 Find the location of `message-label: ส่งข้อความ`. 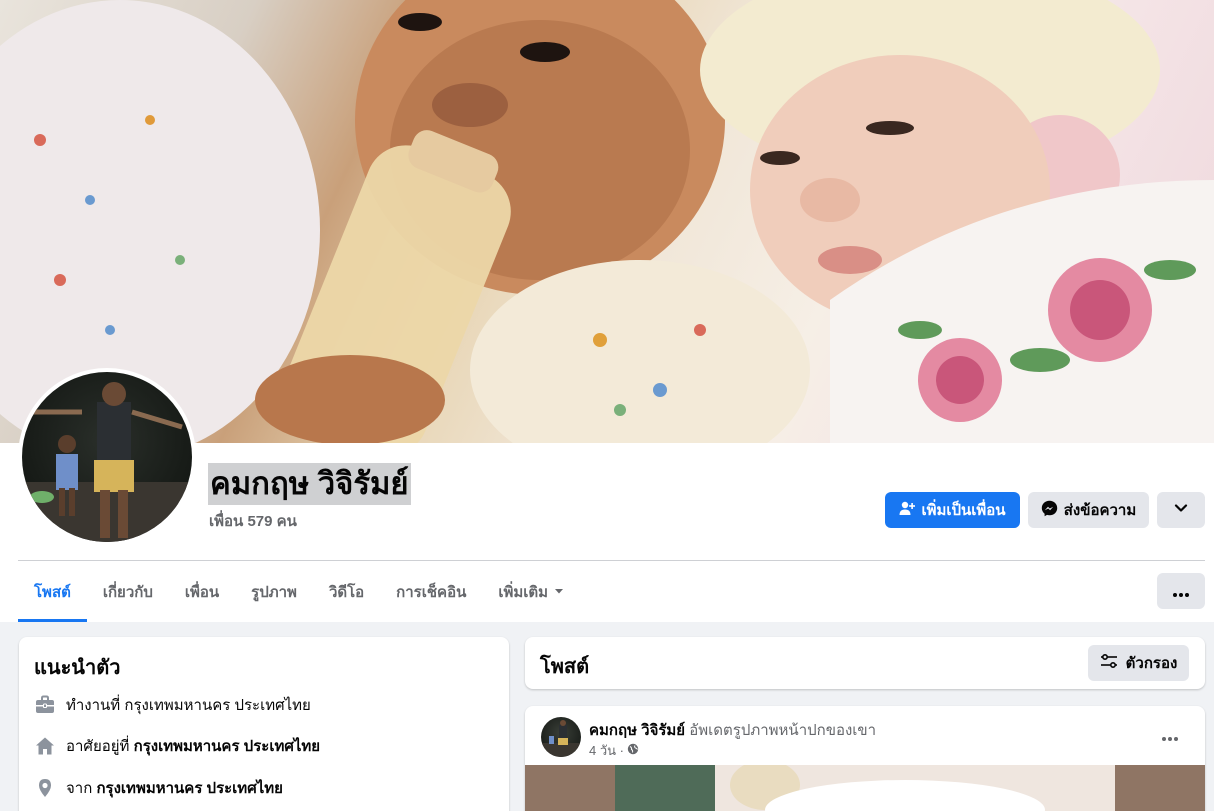

message-label: ส่งข้อความ is located at coordinates (1100, 510).